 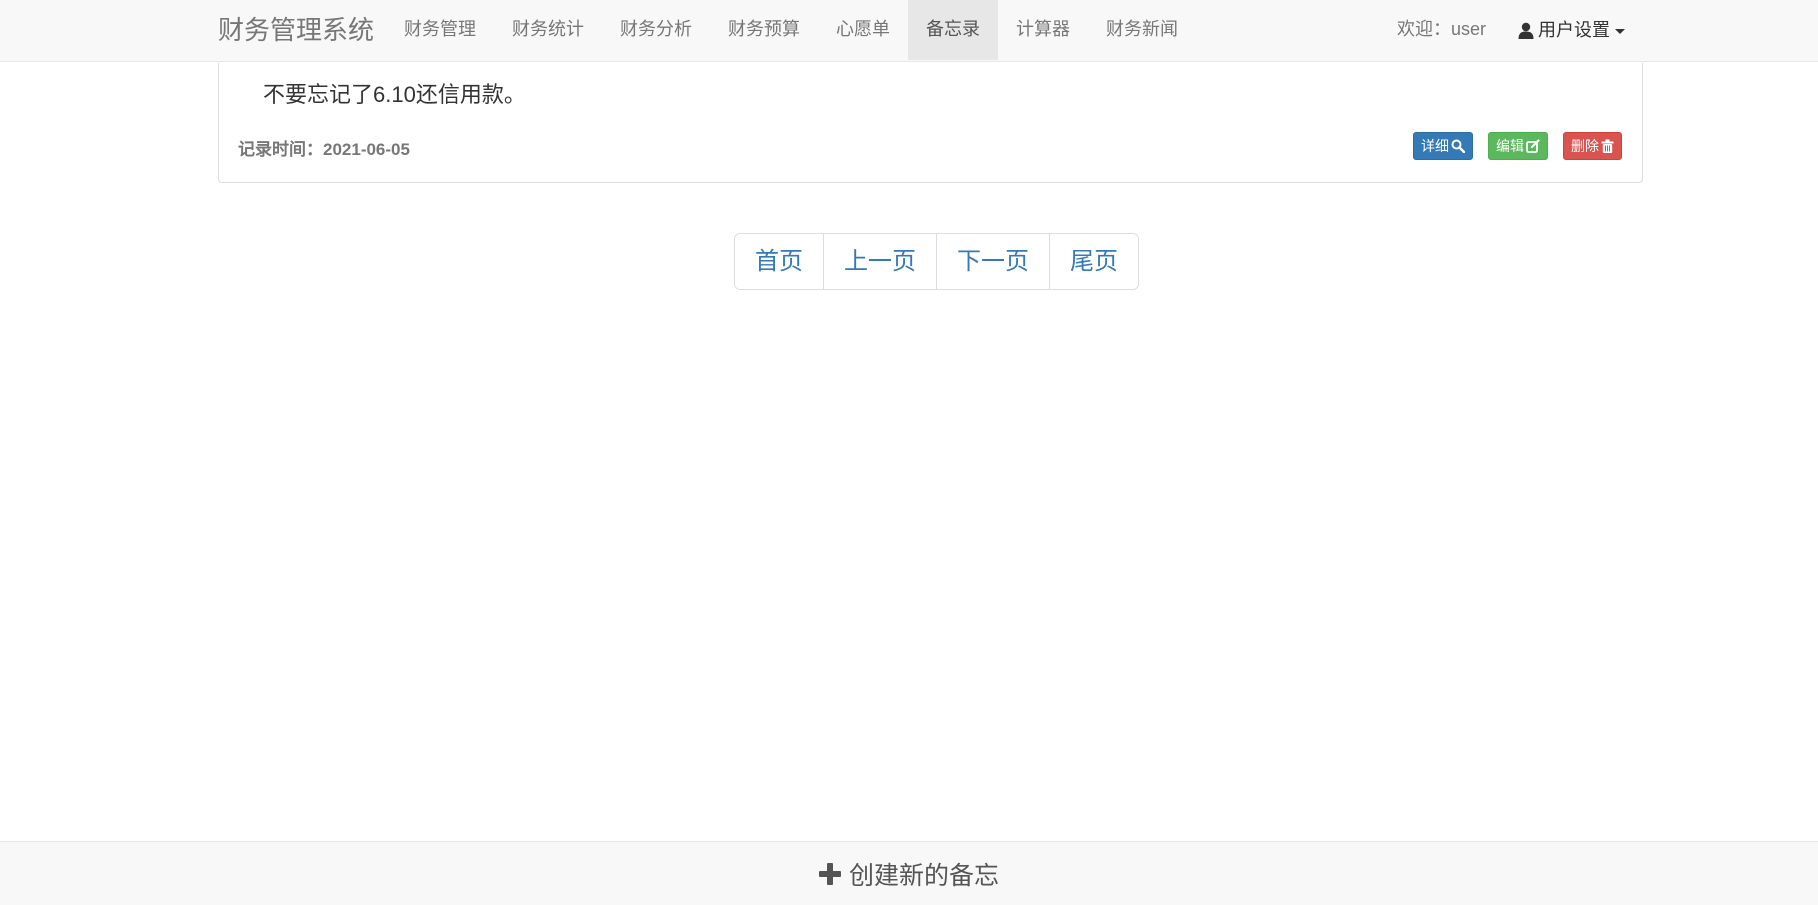 What do you see at coordinates (930, 123) in the screenshot?
I see `memo-card: 不要忘记了6.10还信用款。 记录时间：2021-06-05 详细 编辑 删除` at bounding box center [930, 123].